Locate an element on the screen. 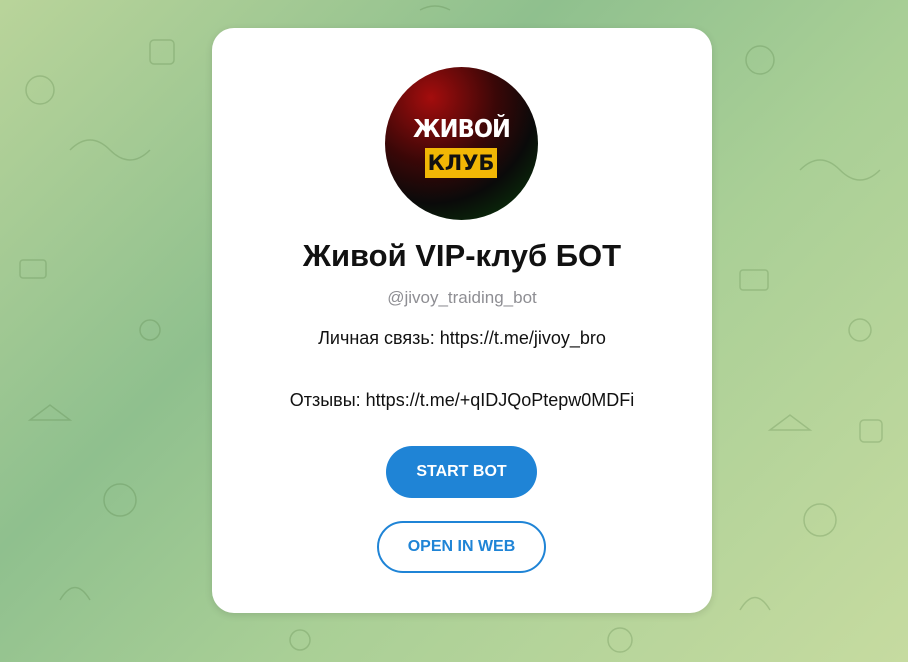 This screenshot has height=662, width=908. bot-username: @jivoy_traiding_bot is located at coordinates (462, 297).